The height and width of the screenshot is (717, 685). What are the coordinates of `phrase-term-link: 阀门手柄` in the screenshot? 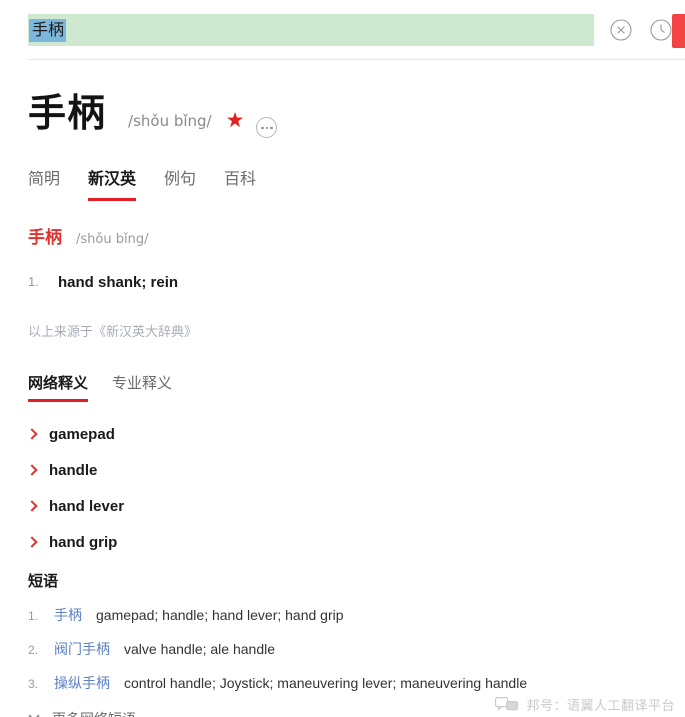 It's located at (82, 649).